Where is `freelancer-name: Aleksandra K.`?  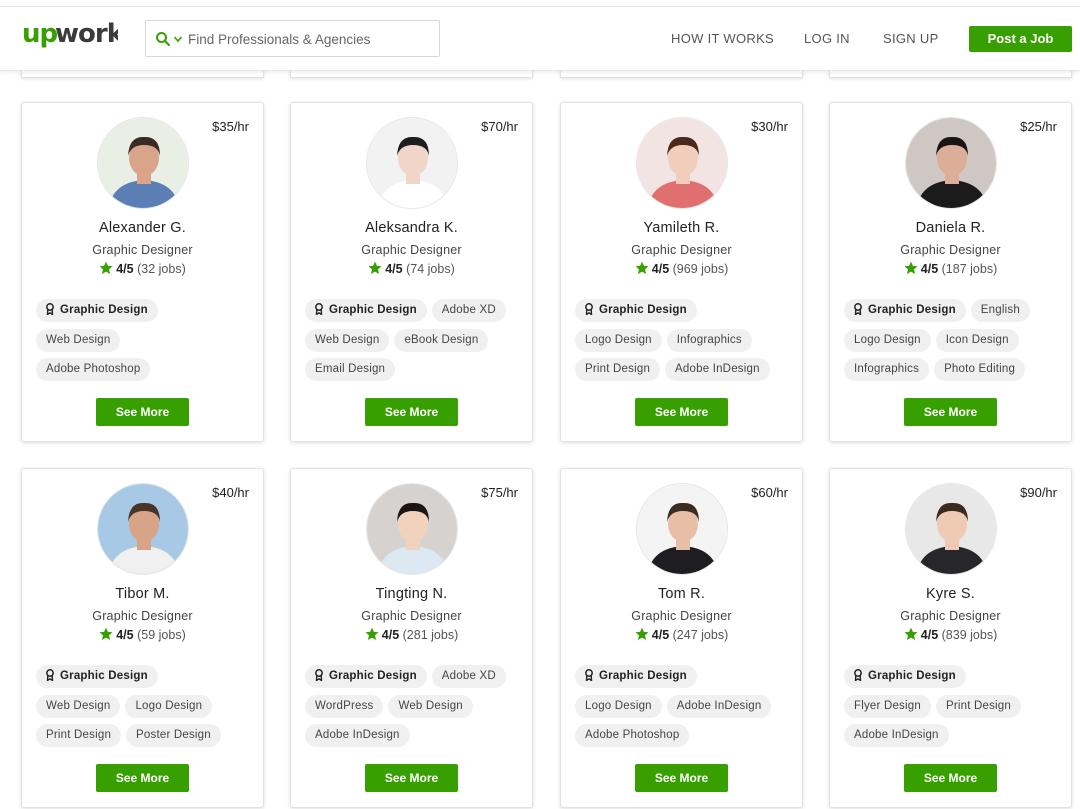
freelancer-name: Aleksandra K. is located at coordinates (411, 228).